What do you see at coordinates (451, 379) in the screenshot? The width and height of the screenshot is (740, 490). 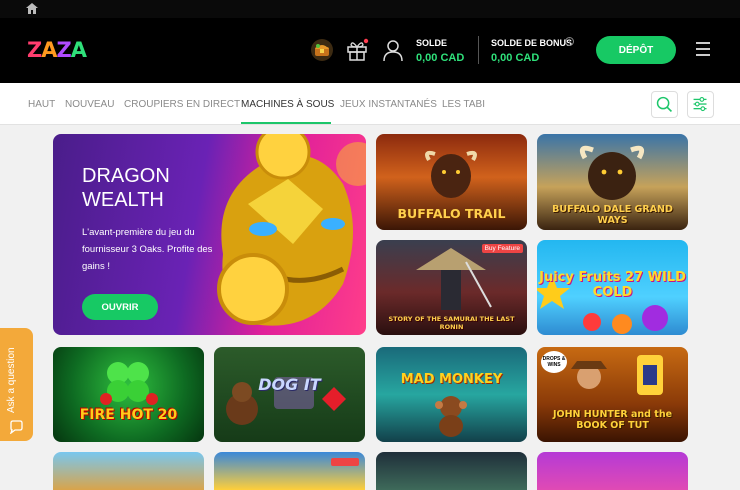 I see `game-title: MAD MONKEY` at bounding box center [451, 379].